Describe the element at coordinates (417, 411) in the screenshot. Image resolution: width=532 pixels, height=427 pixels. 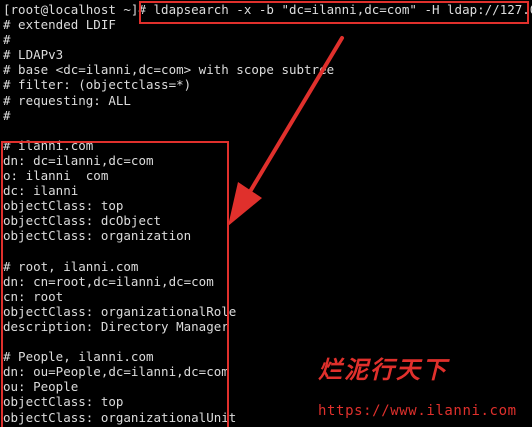
I see `watermark-url: https://www.ilanni.com` at that location.